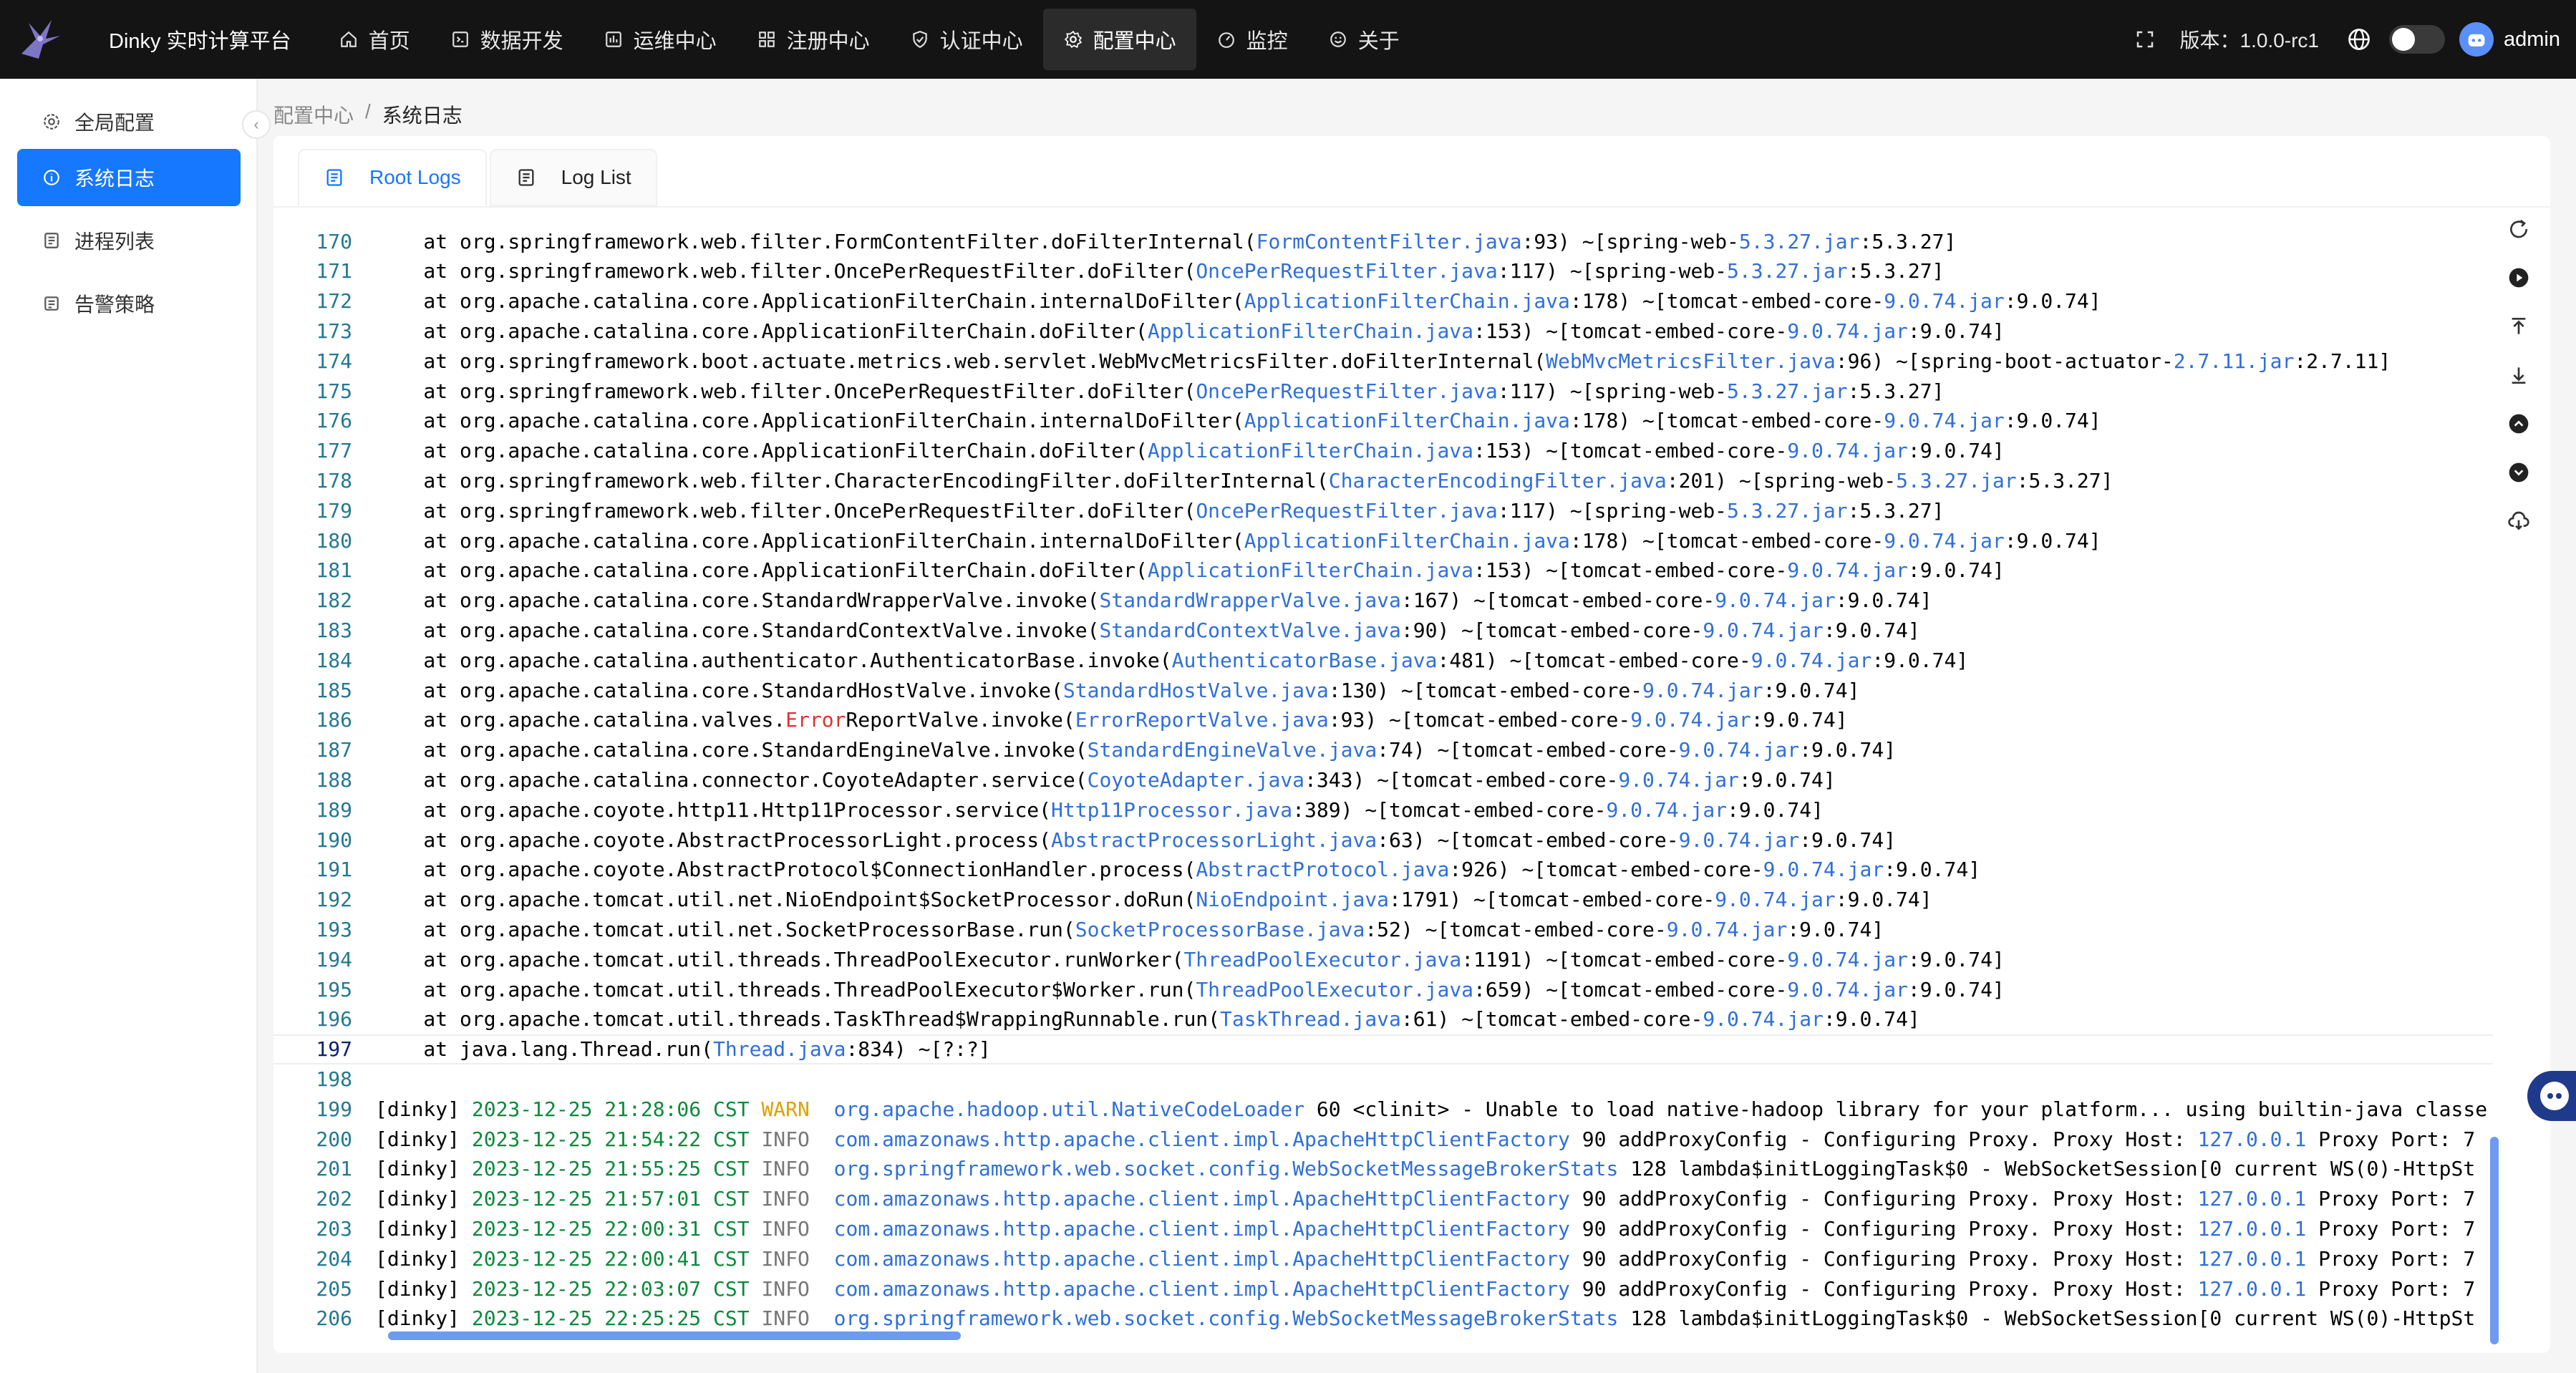 The height and width of the screenshot is (1373, 2576). What do you see at coordinates (2417, 39) in the screenshot?
I see `theme-toggle` at bounding box center [2417, 39].